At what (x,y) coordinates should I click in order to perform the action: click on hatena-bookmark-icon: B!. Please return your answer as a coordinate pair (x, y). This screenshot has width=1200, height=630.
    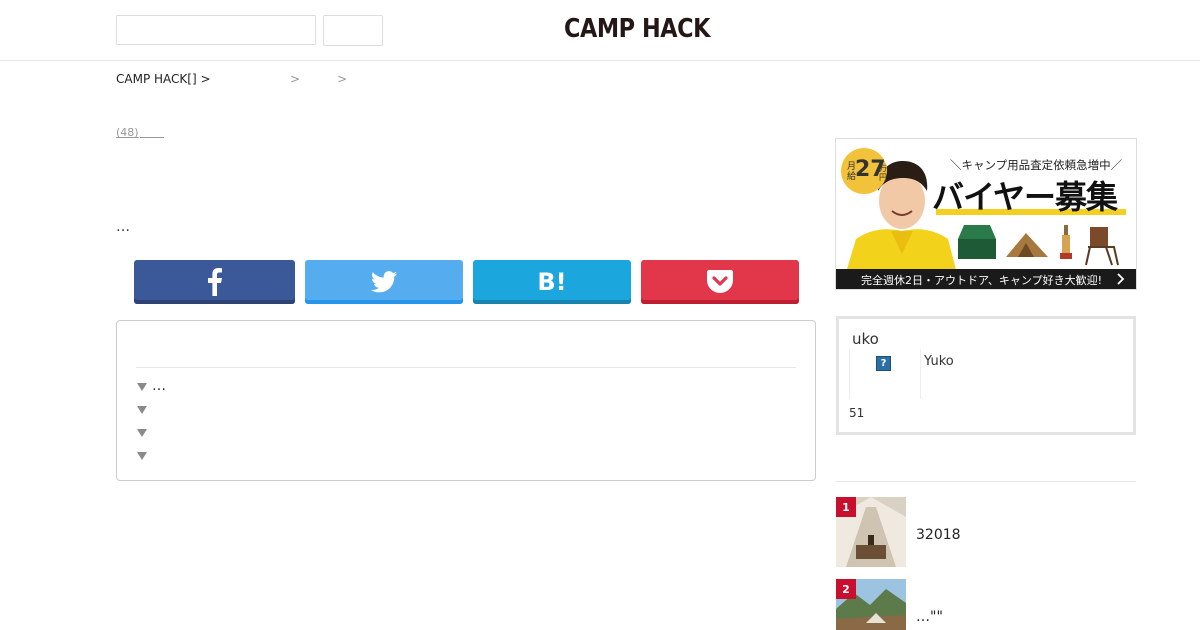
    Looking at the image, I should click on (552, 282).